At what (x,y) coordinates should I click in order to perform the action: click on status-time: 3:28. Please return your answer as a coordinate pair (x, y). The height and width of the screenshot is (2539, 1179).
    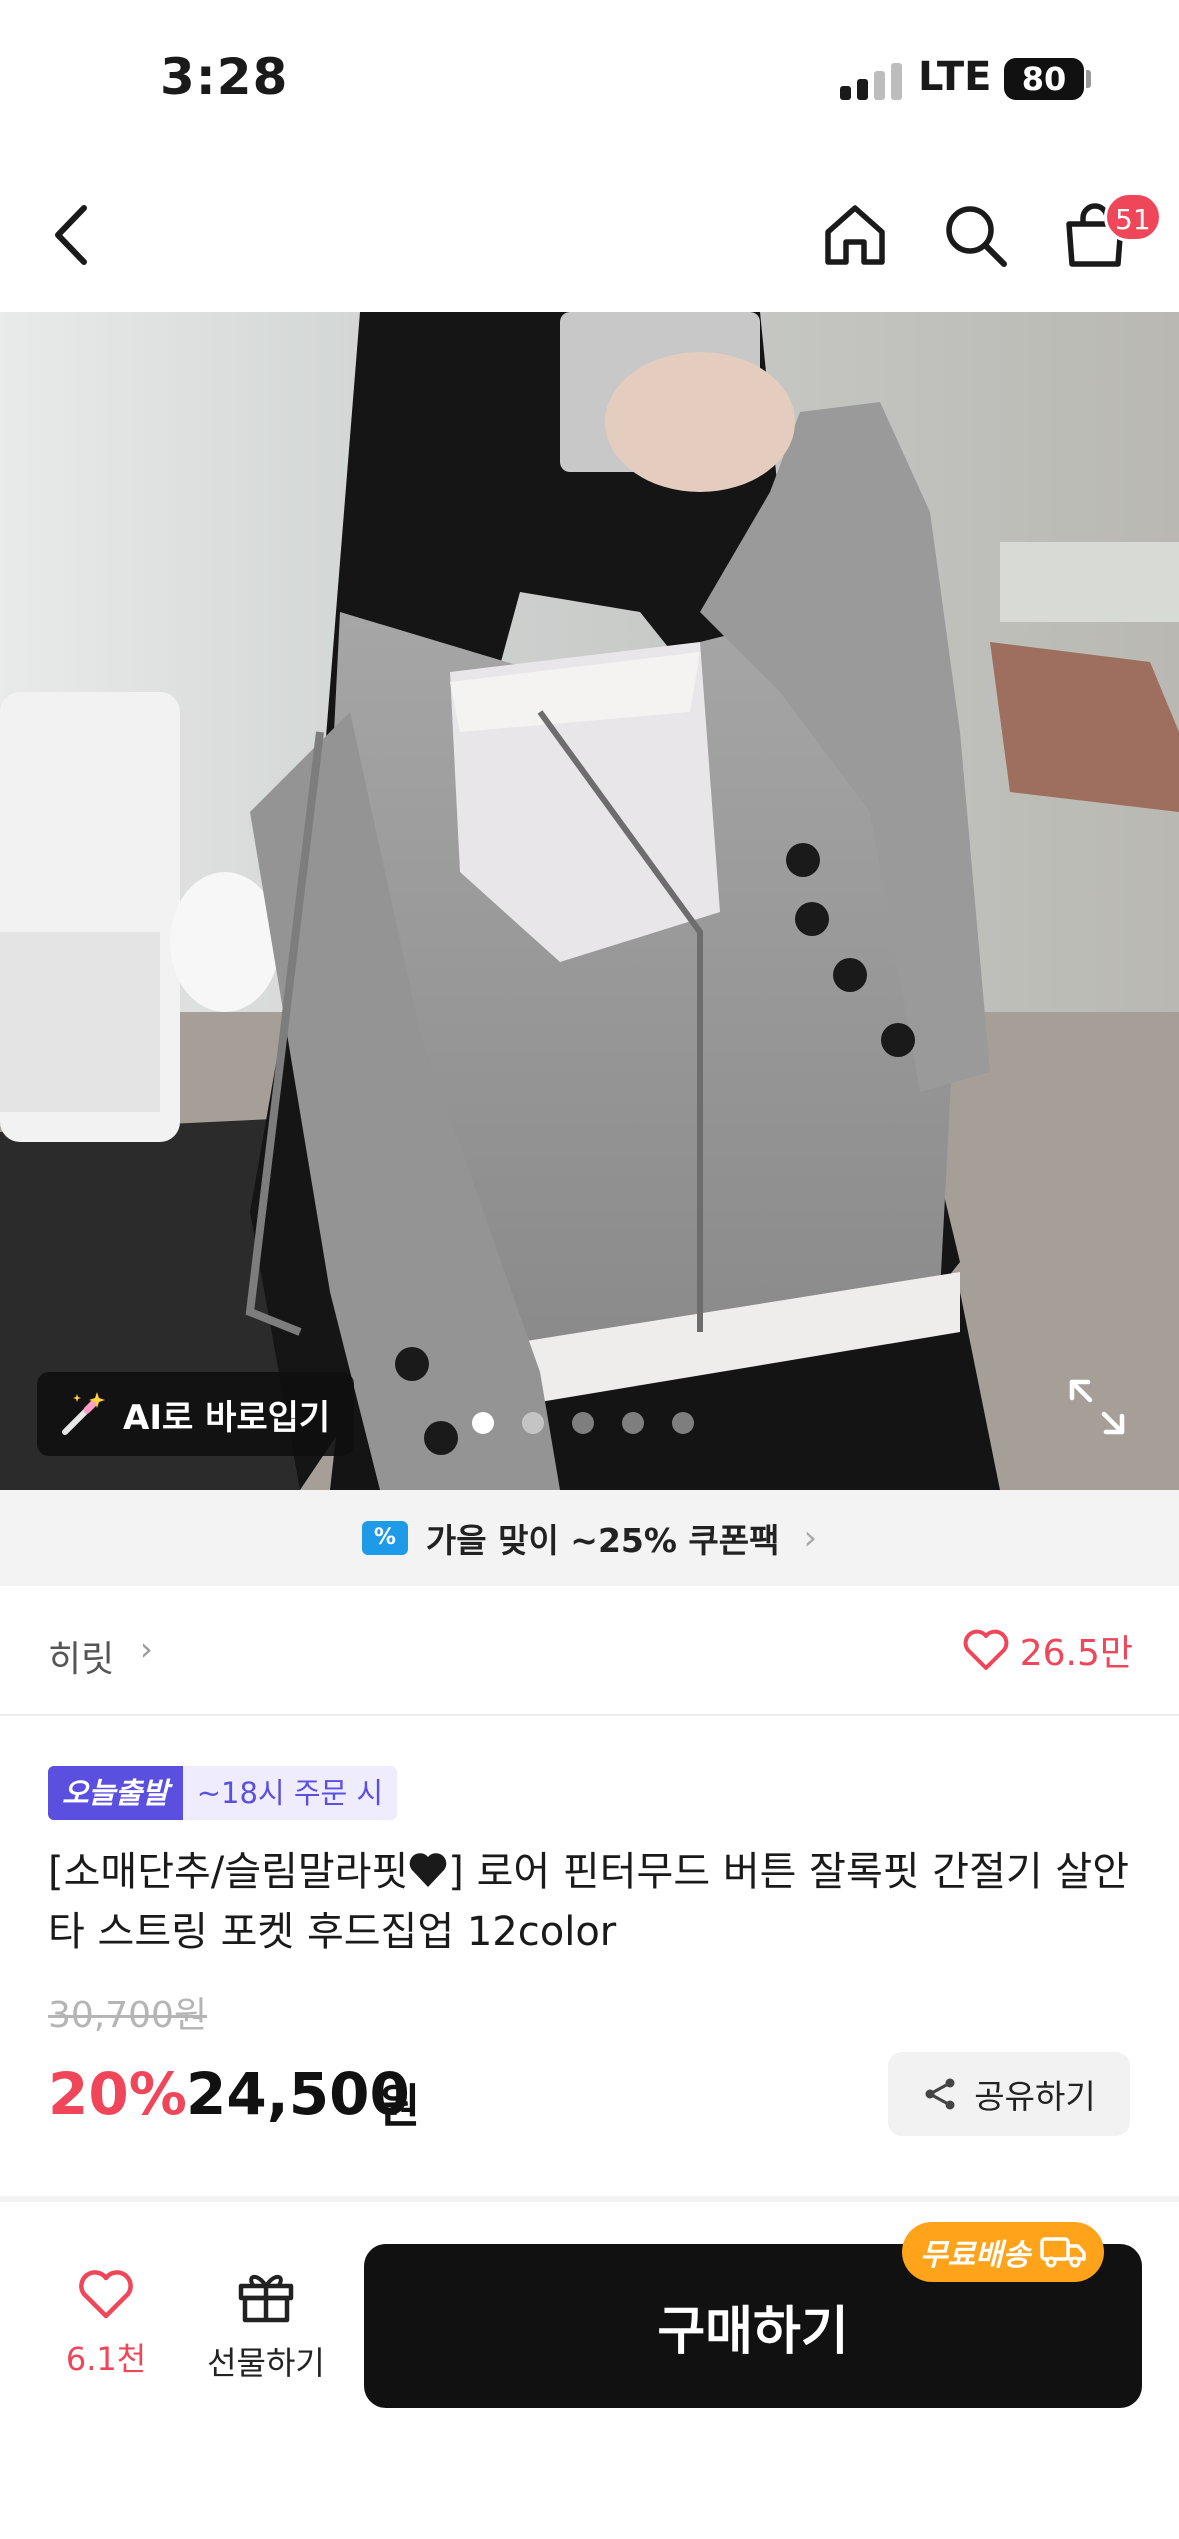
    Looking at the image, I should click on (224, 77).